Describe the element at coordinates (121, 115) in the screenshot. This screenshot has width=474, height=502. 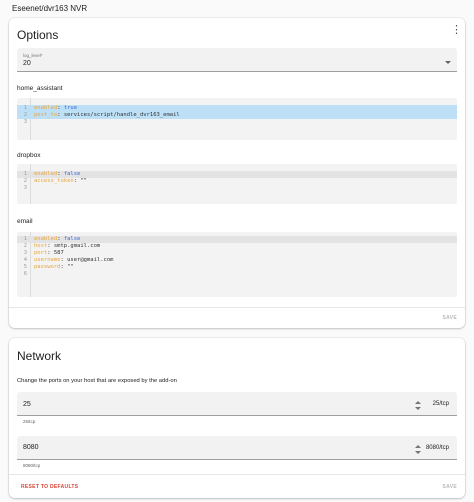
I see `yaml-value: services/script/handle_dvr163_email` at that location.